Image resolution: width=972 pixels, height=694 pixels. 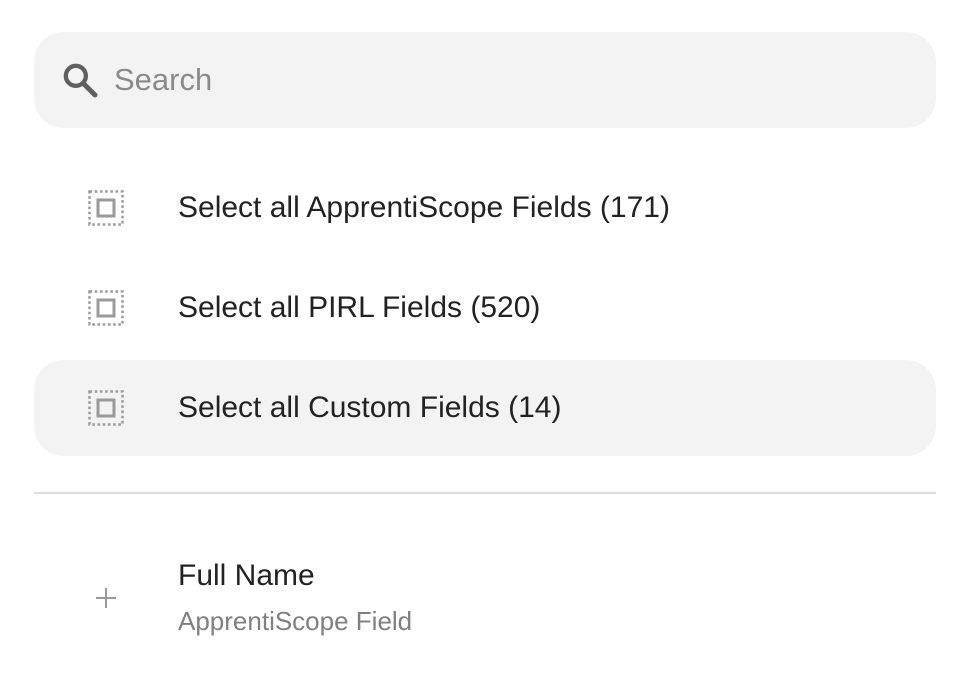 I want to click on select-all-custom-fields: Select all Custom Fields (14), so click(x=485, y=408).